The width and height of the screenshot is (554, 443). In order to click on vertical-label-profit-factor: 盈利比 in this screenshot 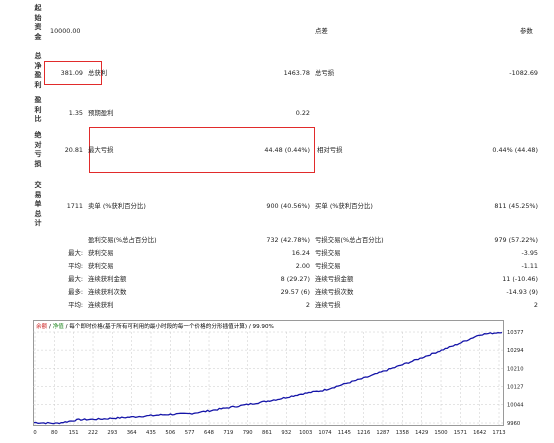, I will do `click(38, 109)`.